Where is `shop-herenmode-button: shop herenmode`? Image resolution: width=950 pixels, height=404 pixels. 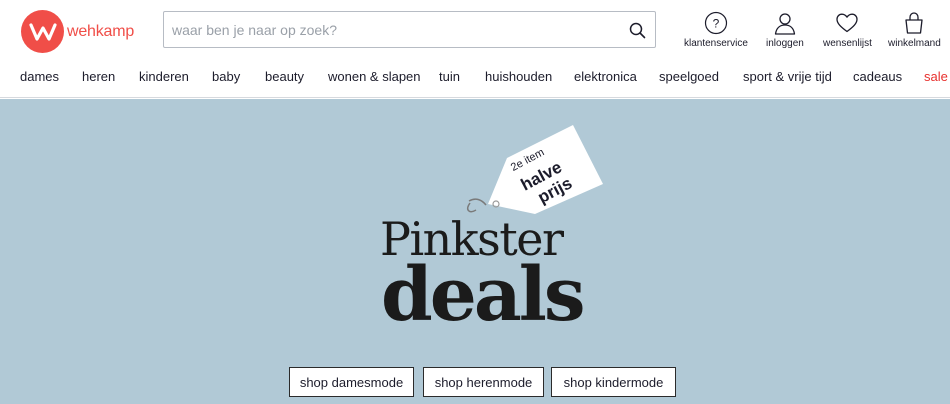 shop-herenmode-button: shop herenmode is located at coordinates (483, 382).